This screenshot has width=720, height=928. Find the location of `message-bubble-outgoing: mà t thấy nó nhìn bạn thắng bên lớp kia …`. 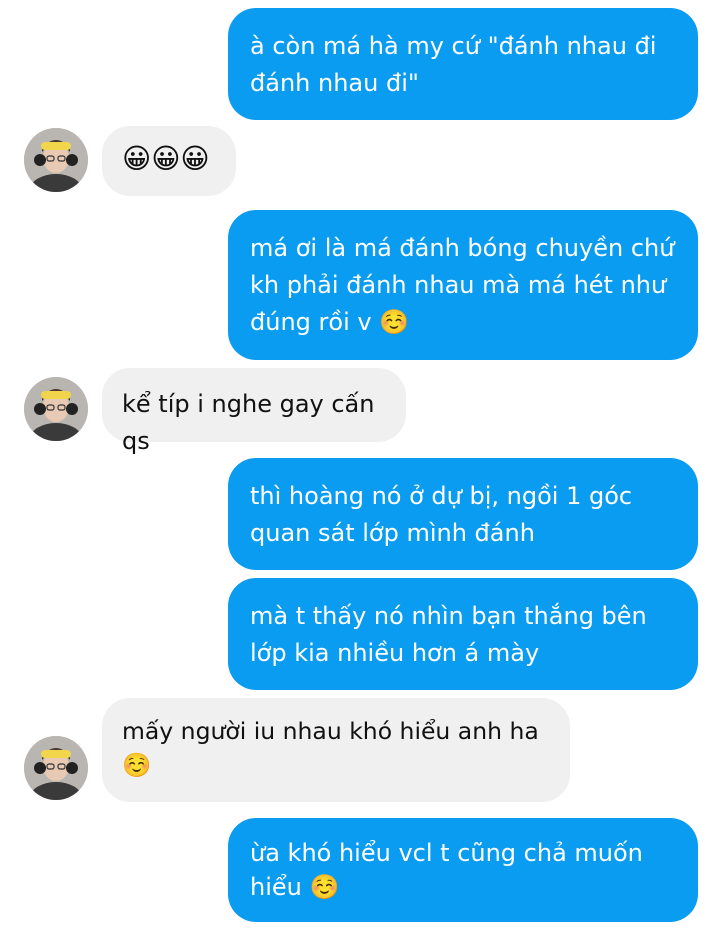

message-bubble-outgoing: mà t thấy nó nhìn bạn thắng bên lớp kia … is located at coordinates (463, 634).